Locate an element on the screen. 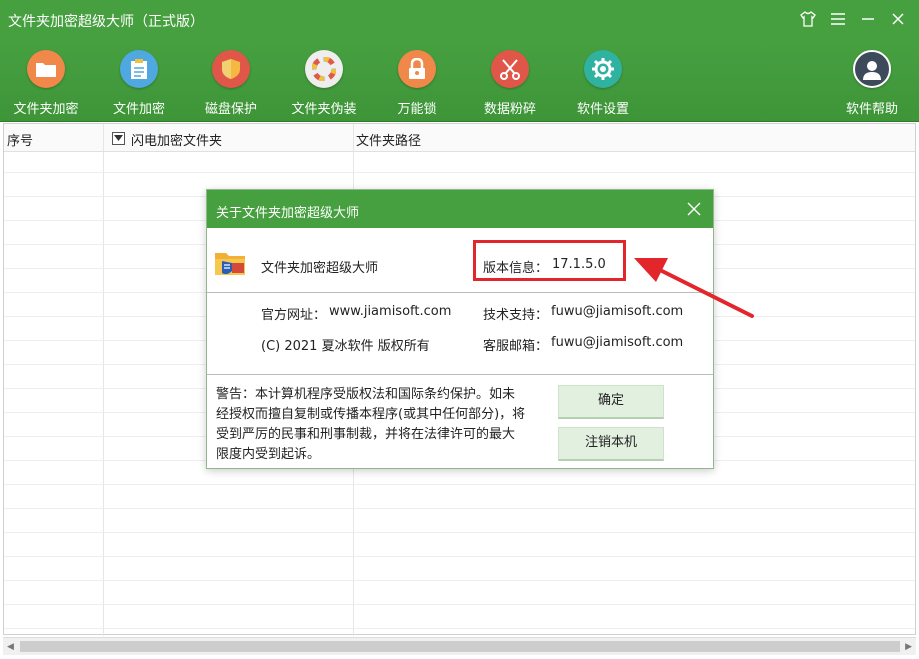 Image resolution: width=919 pixels, height=659 pixels. toolbar: 文件夹加密 文件加密 磁盘保护 文件夹伪装 万能锁 数据粉碎 软件设置 软件帮助 is located at coordinates (459, 81).